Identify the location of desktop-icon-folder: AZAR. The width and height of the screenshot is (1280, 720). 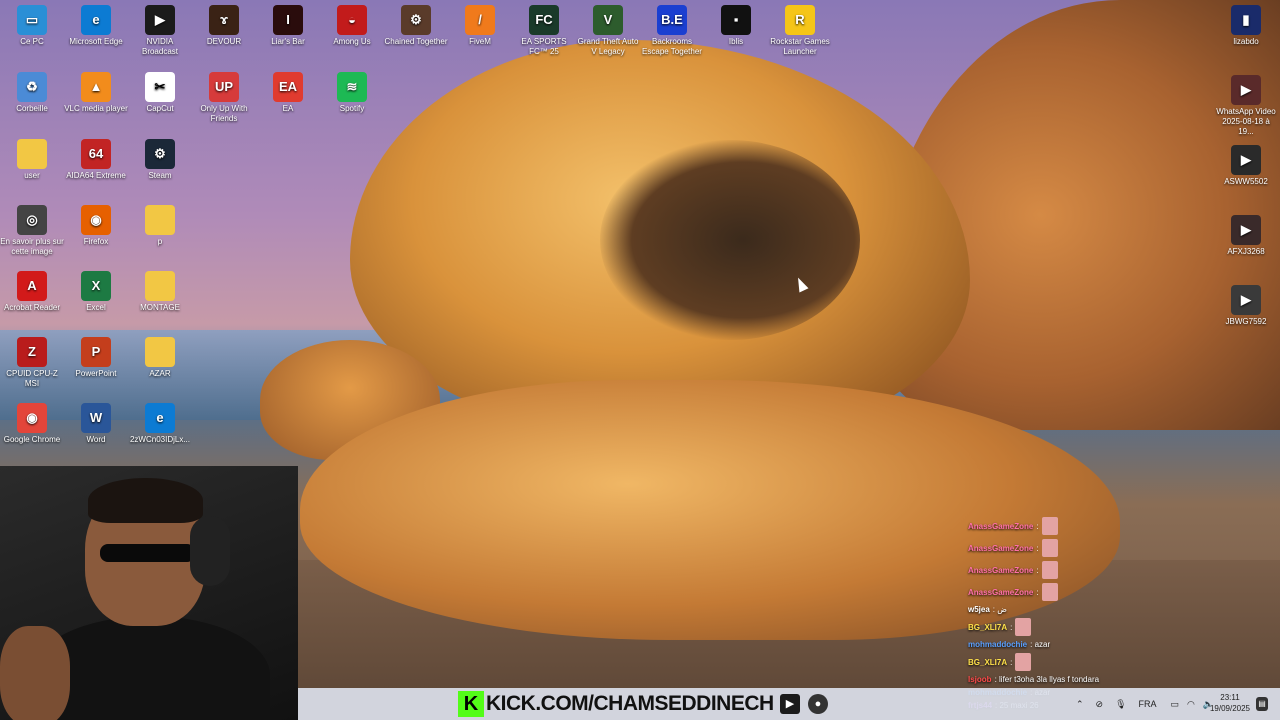
(160, 358).